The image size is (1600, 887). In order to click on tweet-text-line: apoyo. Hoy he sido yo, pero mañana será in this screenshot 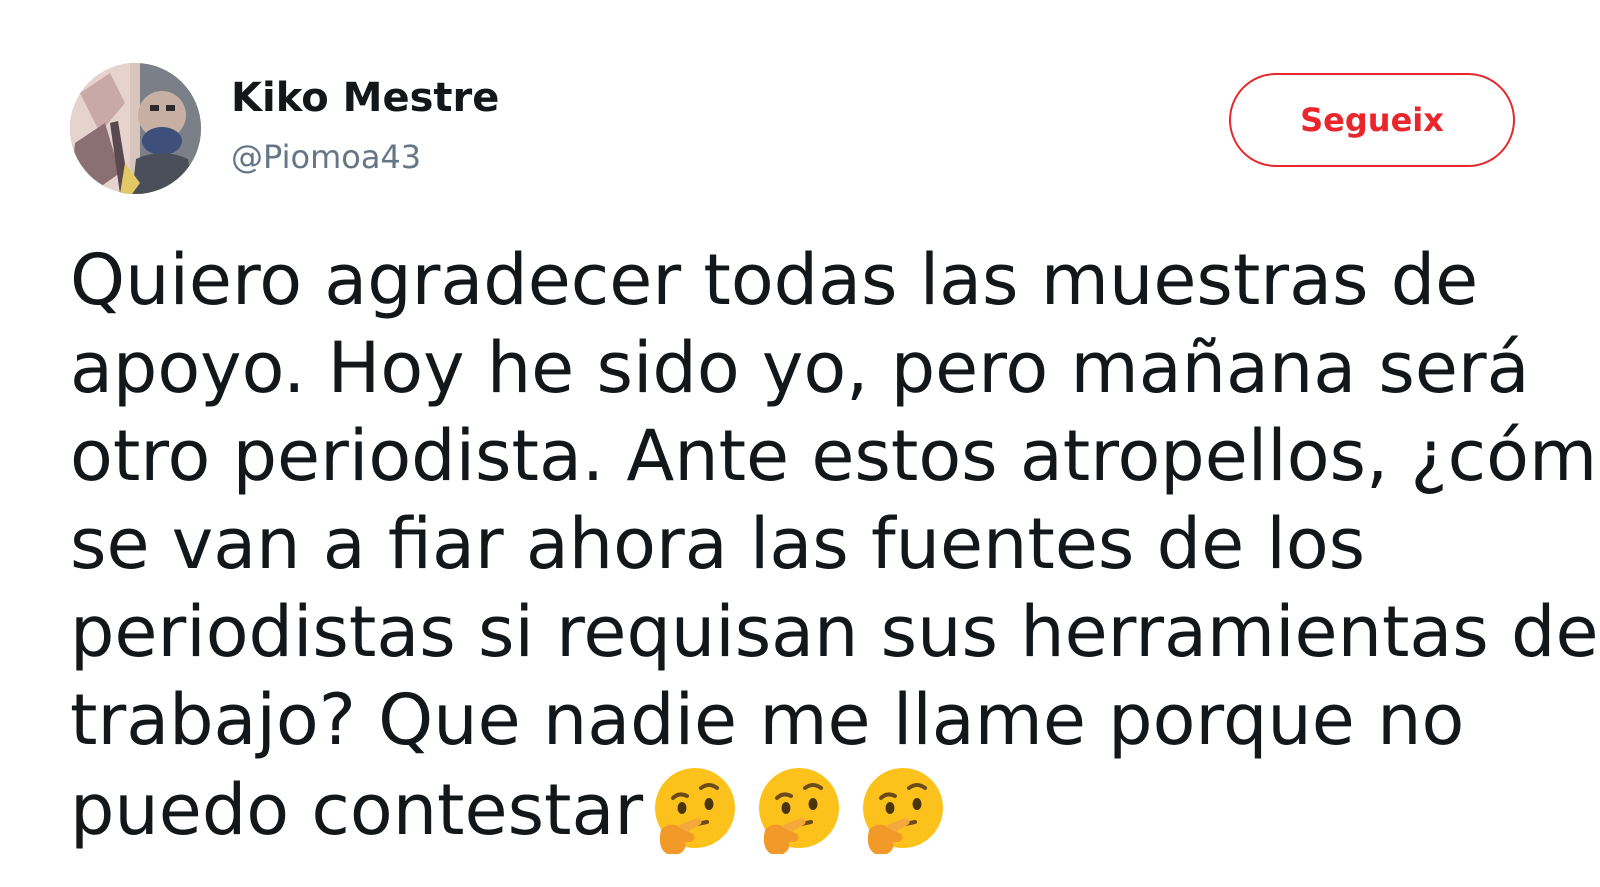, I will do `click(800, 368)`.